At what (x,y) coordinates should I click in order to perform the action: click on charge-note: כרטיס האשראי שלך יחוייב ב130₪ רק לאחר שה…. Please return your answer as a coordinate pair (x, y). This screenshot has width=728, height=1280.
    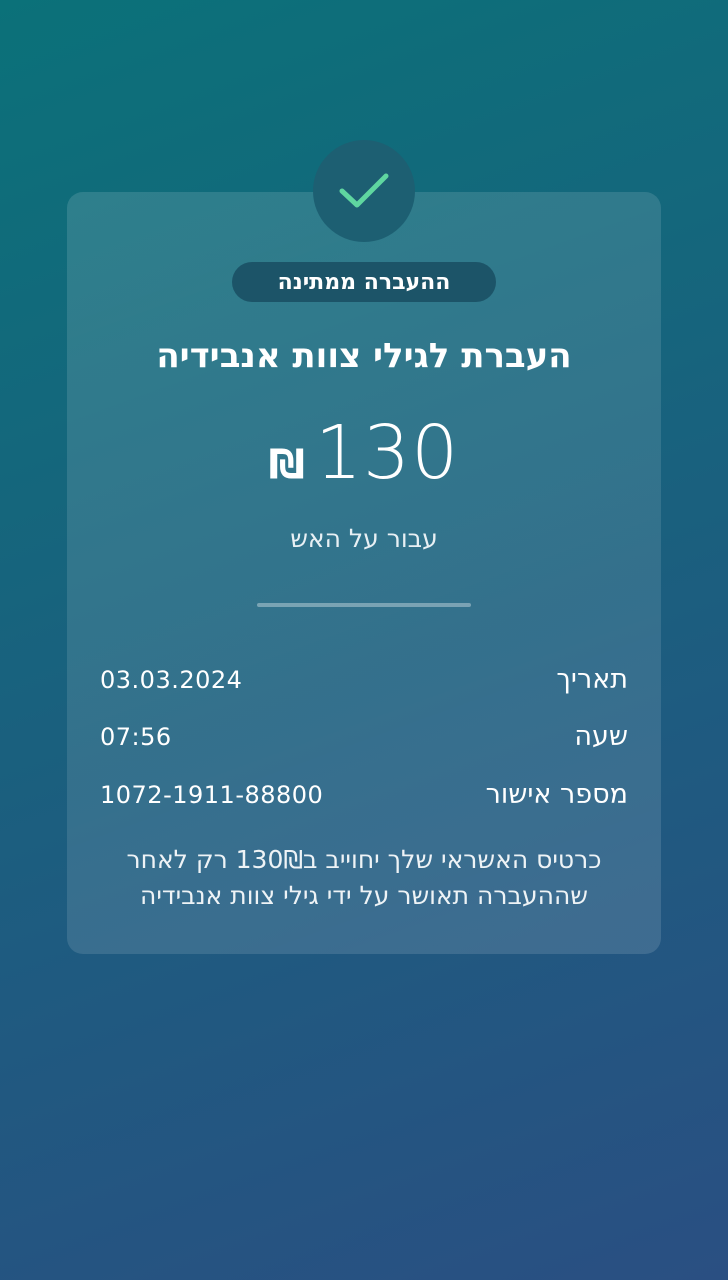
    Looking at the image, I should click on (364, 877).